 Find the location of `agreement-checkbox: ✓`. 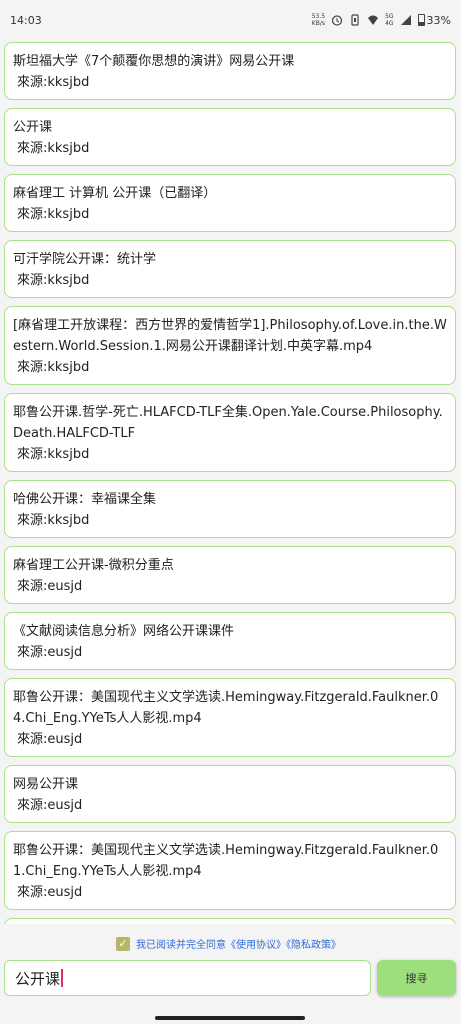

agreement-checkbox: ✓ is located at coordinates (123, 943).